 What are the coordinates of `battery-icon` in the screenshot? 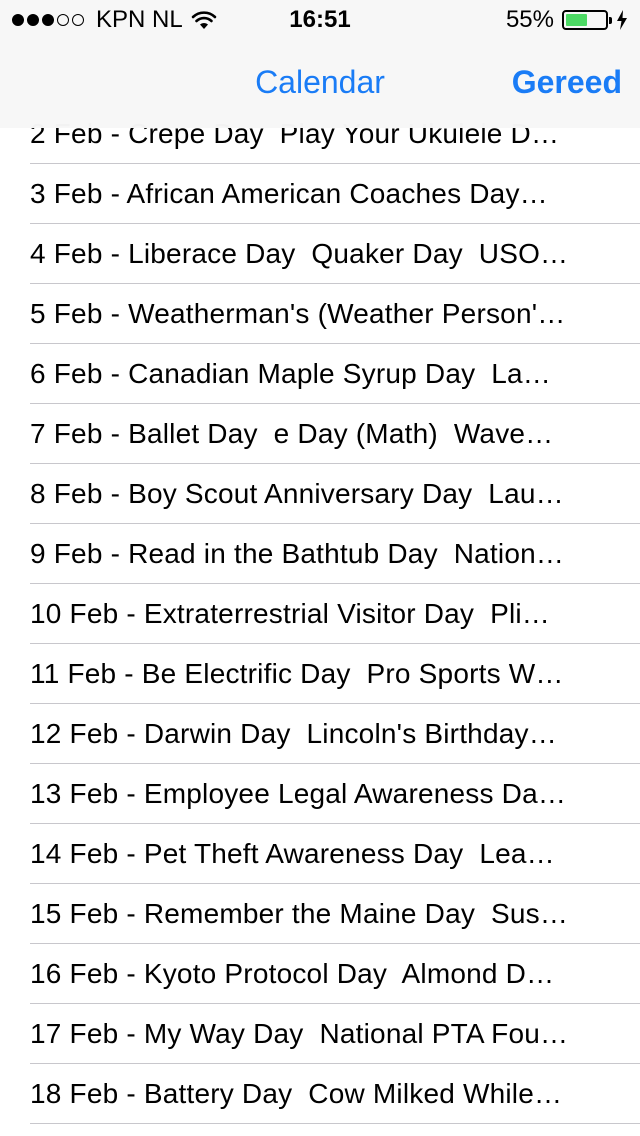 It's located at (587, 20).